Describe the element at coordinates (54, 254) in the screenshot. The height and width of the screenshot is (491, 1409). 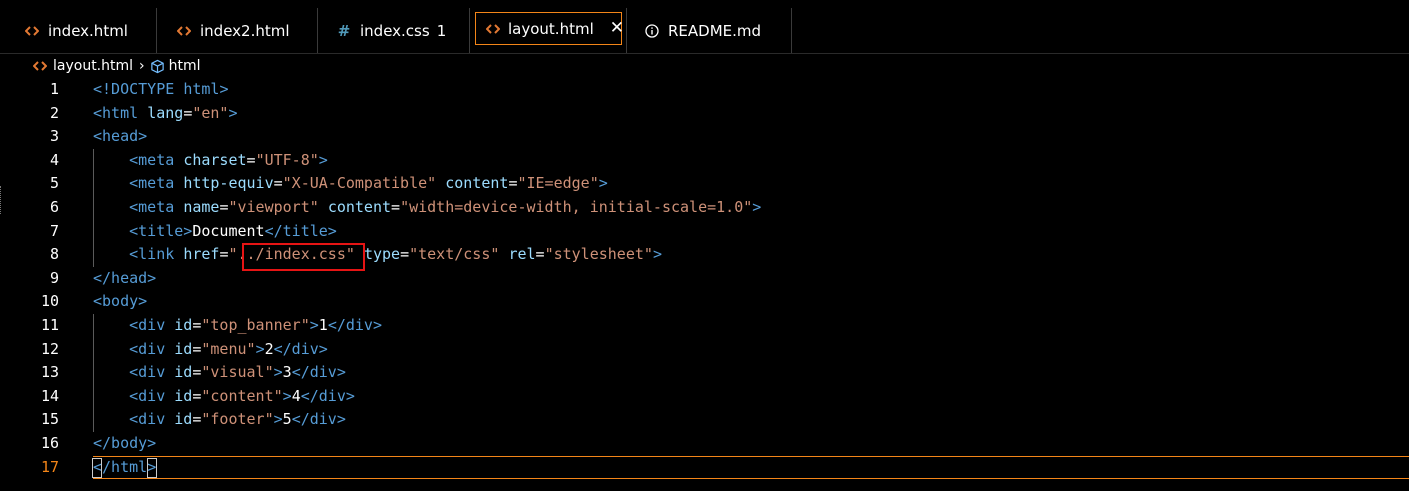
I see `line-number: 8` at that location.